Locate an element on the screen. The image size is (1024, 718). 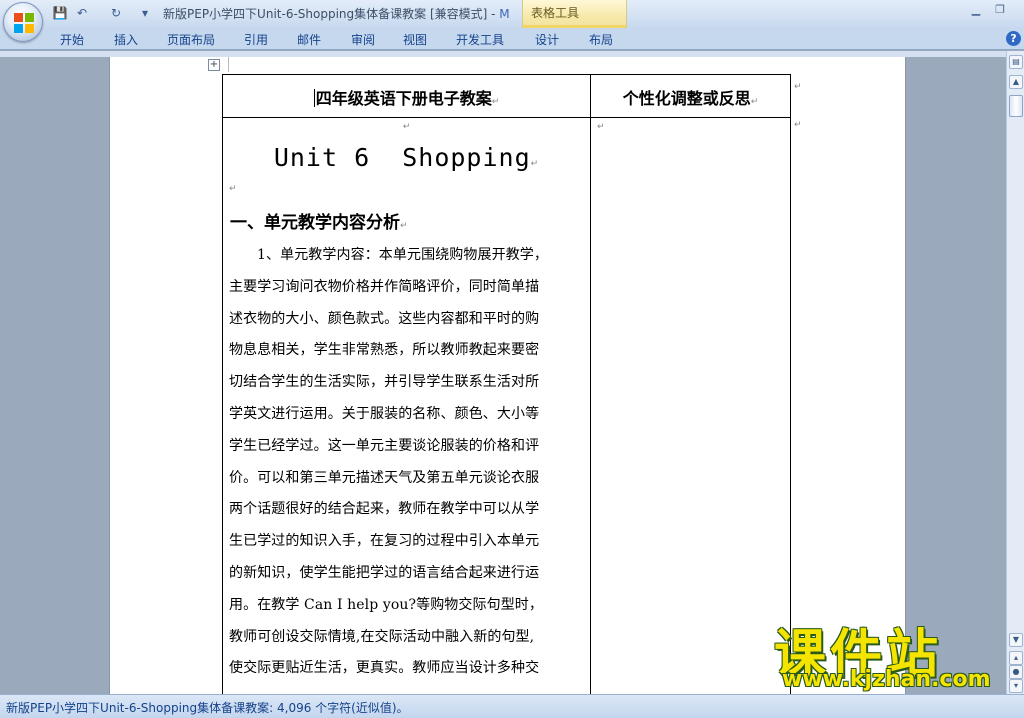
context-tab-table-tools: 表格工具 is located at coordinates (574, 14).